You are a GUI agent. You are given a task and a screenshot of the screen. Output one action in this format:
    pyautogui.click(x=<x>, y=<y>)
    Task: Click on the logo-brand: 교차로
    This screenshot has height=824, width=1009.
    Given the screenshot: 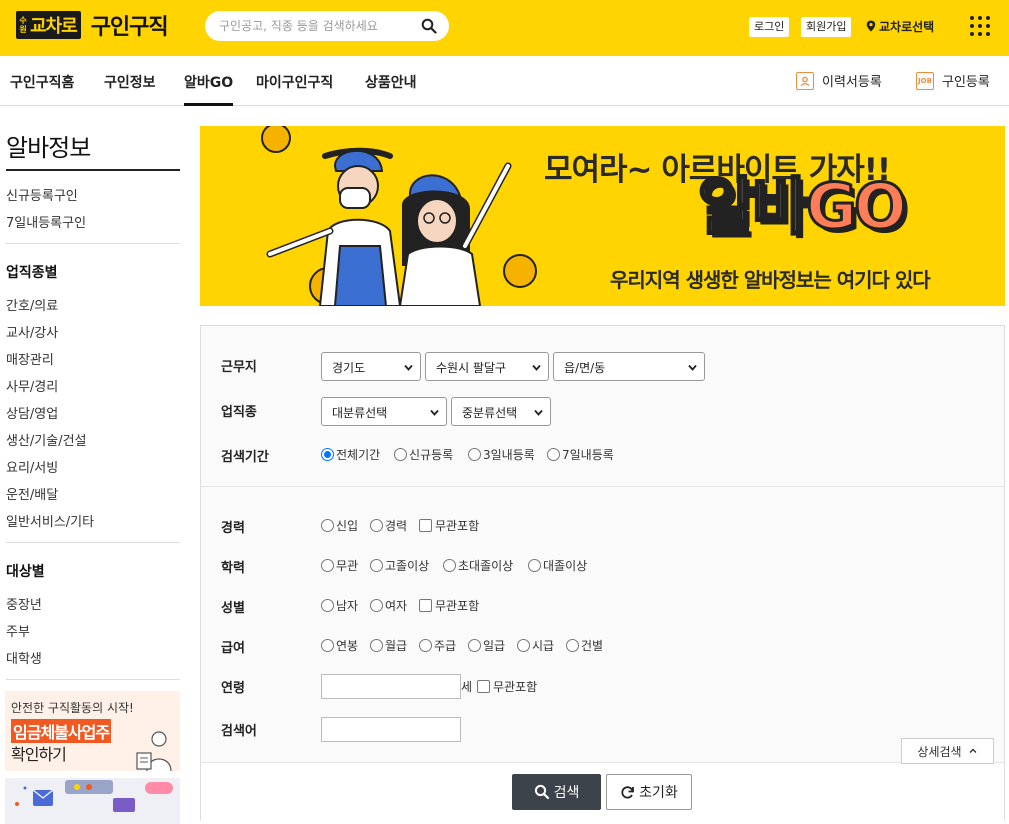 What is the action you would take?
    pyautogui.click(x=54, y=26)
    